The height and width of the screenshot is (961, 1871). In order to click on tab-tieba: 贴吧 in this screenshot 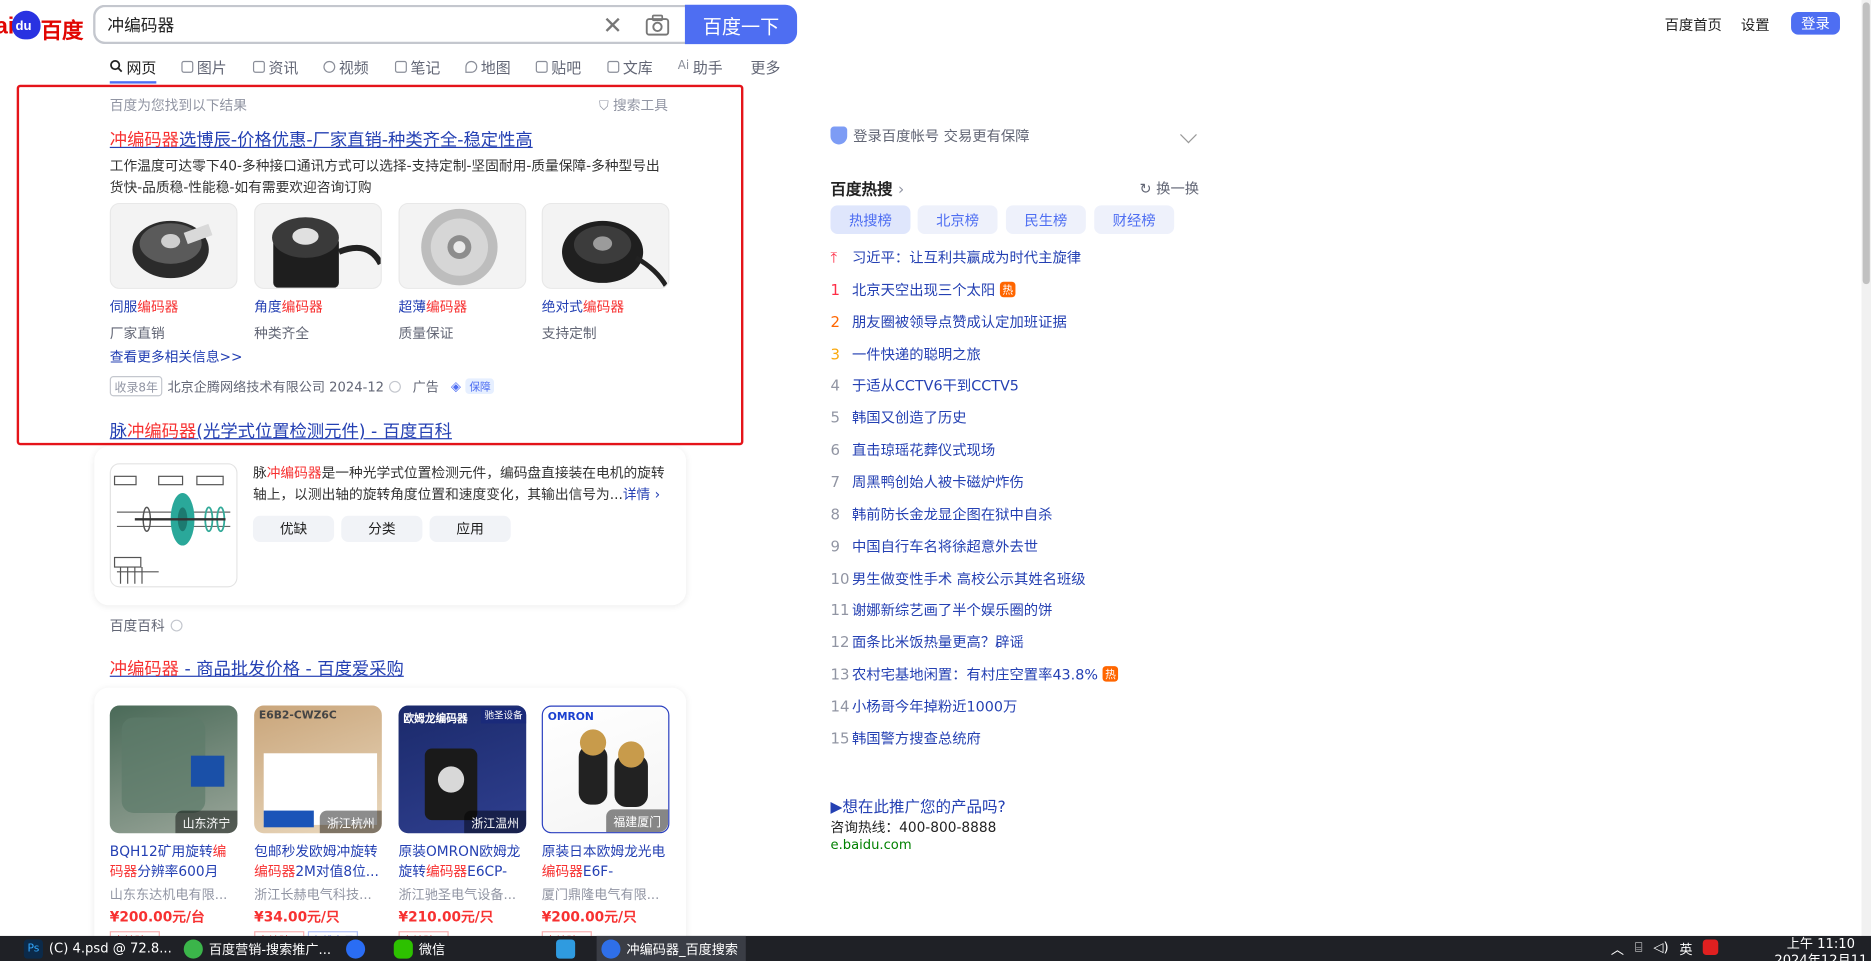, I will do `click(558, 66)`.